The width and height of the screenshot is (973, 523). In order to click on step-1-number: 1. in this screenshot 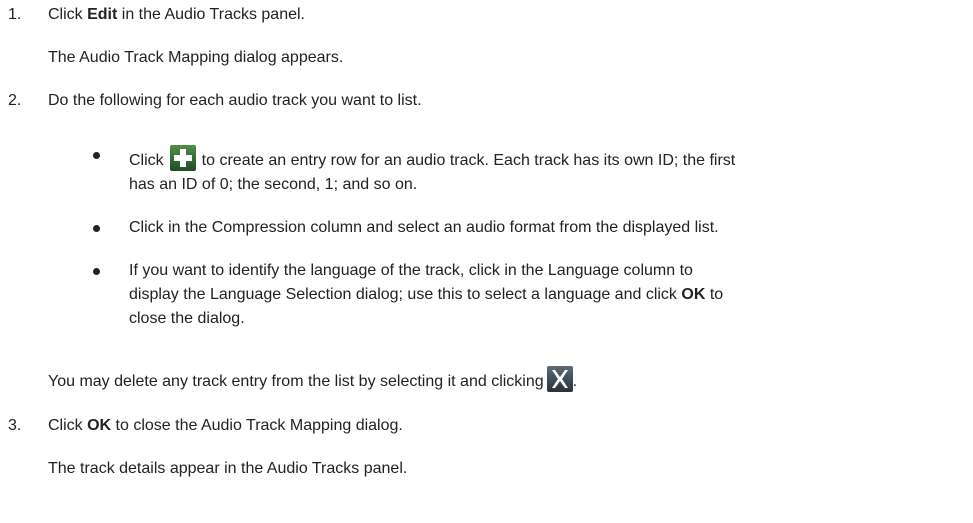, I will do `click(15, 14)`.